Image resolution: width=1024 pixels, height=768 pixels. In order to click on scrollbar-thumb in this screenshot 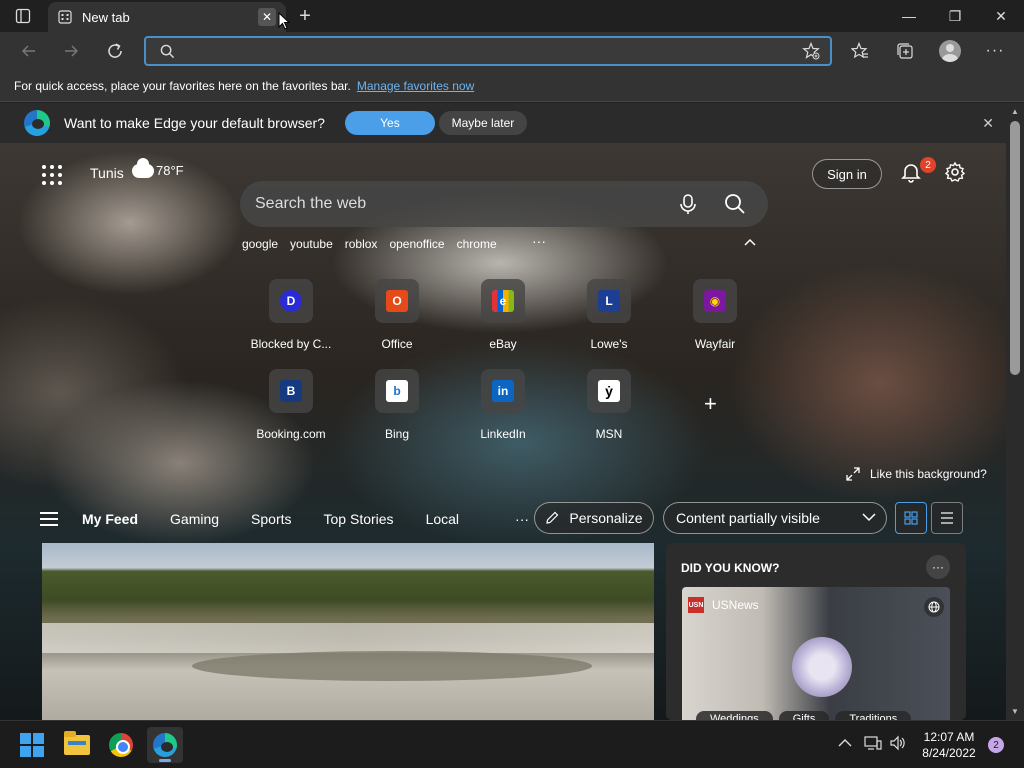, I will do `click(1015, 248)`.